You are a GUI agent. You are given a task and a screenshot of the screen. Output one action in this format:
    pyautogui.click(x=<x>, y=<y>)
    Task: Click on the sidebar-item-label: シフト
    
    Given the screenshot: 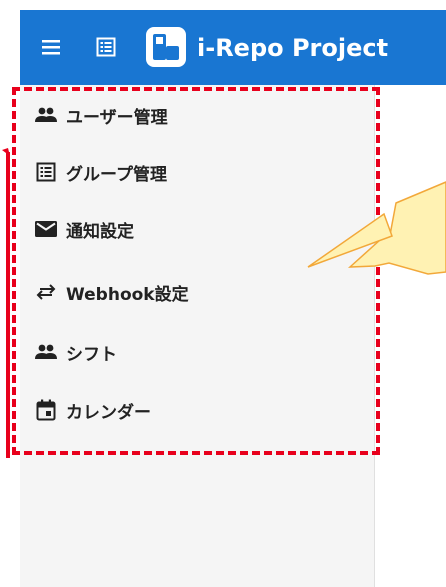 What is the action you would take?
    pyautogui.click(x=91, y=354)
    